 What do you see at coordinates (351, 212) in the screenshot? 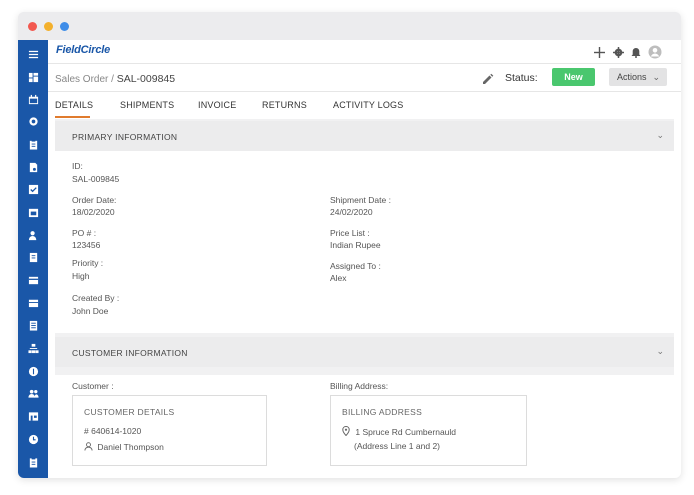
I see `shipment-date-value: 24/02/2020` at bounding box center [351, 212].